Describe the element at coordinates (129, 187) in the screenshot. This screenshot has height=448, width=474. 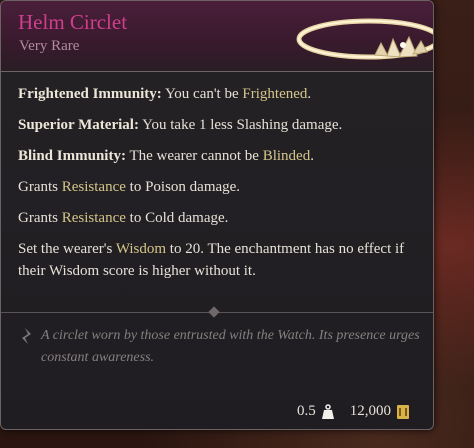
I see `property-poison-resistance: Grants Resistance to Poison damage.` at that location.